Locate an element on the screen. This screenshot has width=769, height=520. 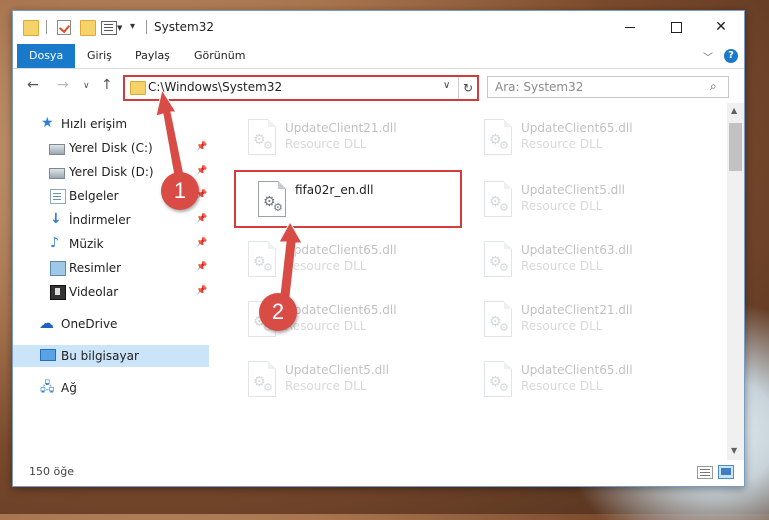
expand-ribbon-chevron-icon: ﹀ is located at coordinates (708, 56).